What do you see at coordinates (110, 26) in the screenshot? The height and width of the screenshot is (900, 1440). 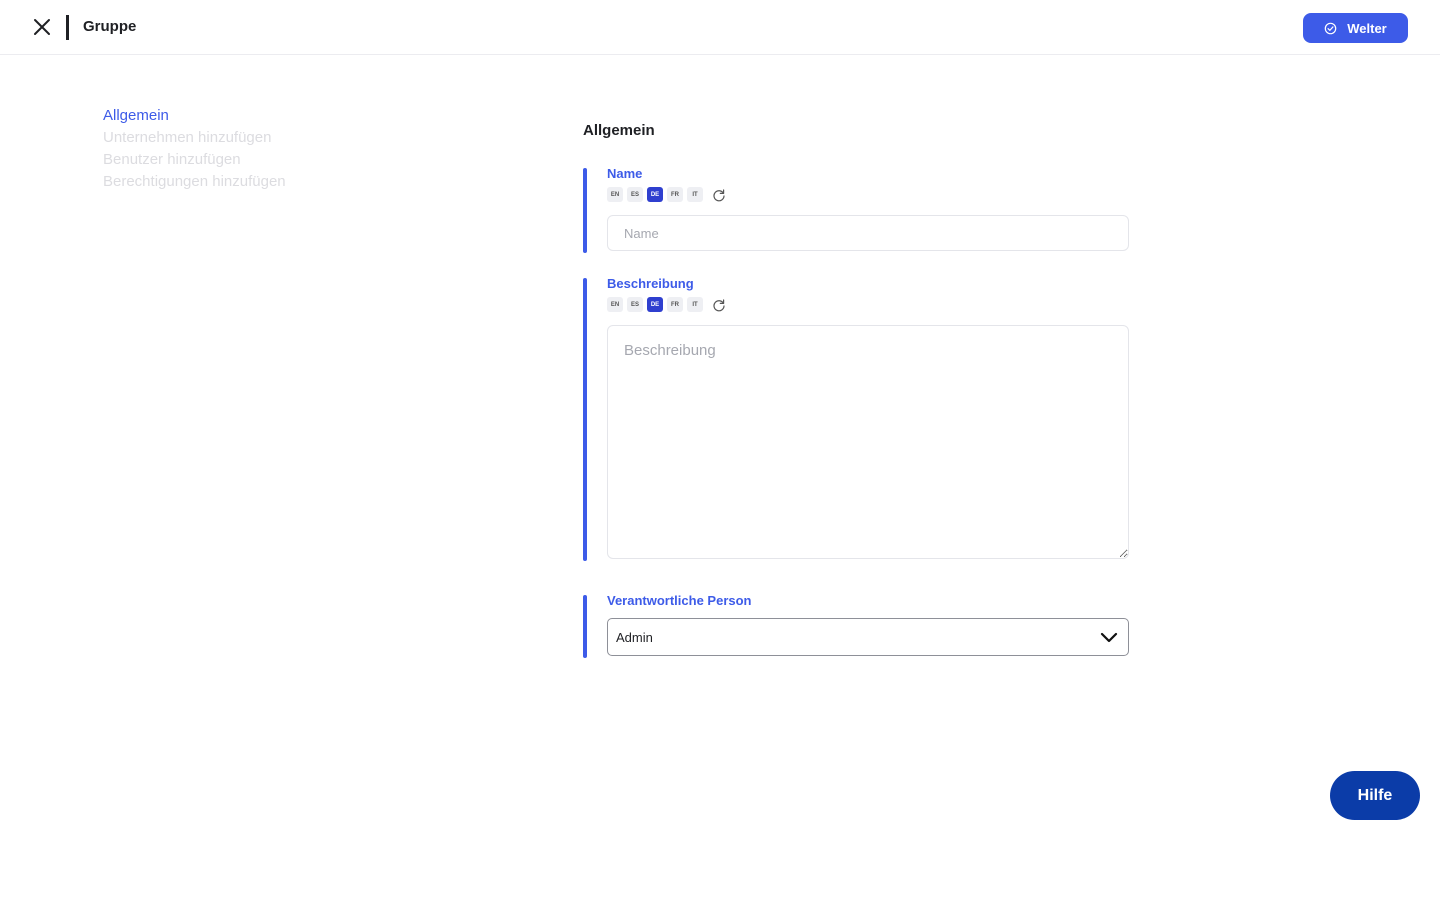 I see `page-title: Gruppe` at bounding box center [110, 26].